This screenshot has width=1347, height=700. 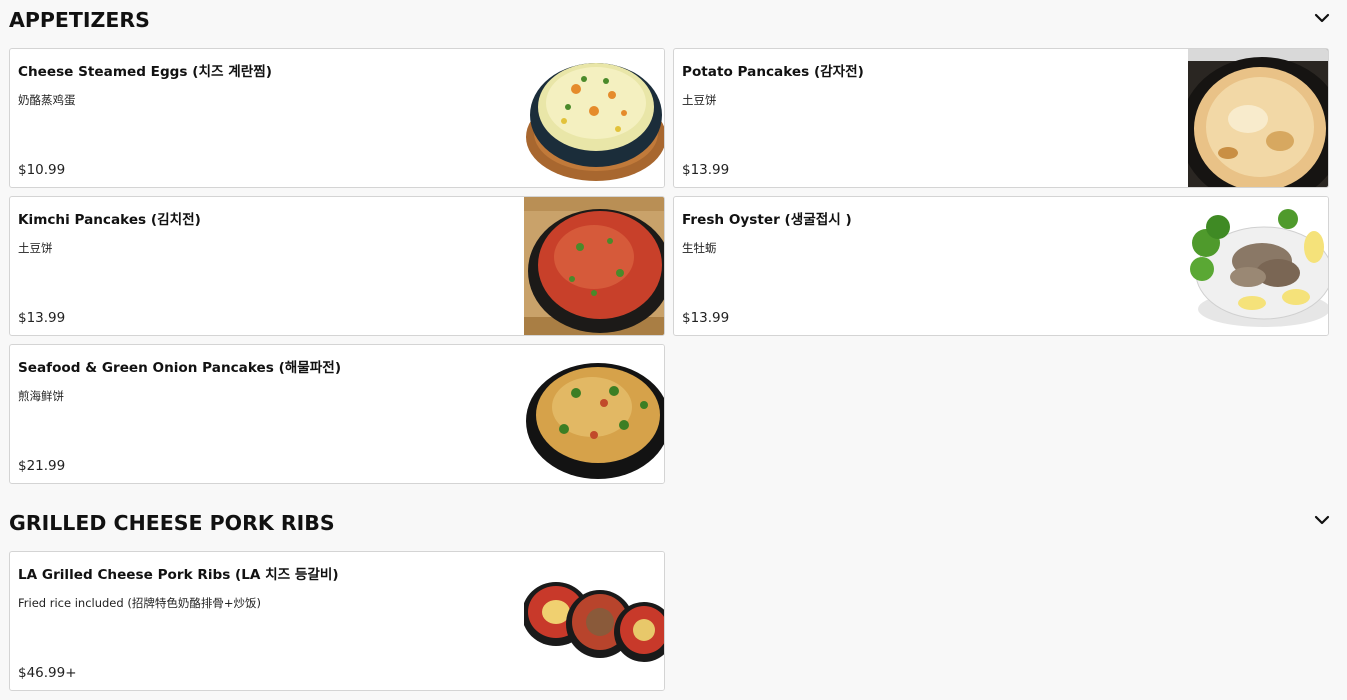 I want to click on potato-pancake-photo, so click(x=1258, y=118).